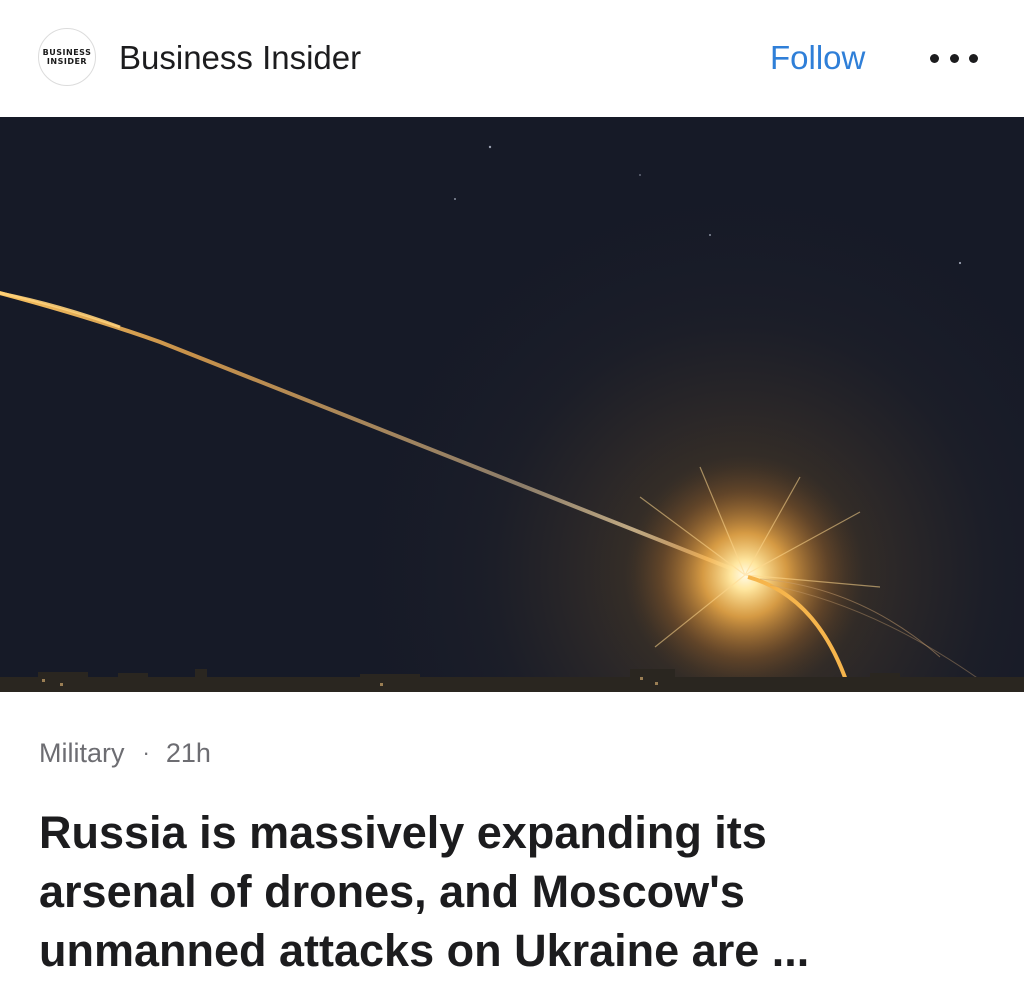 The width and height of the screenshot is (1024, 1007). I want to click on logo-text-line1: BUSINESS, so click(67, 52).